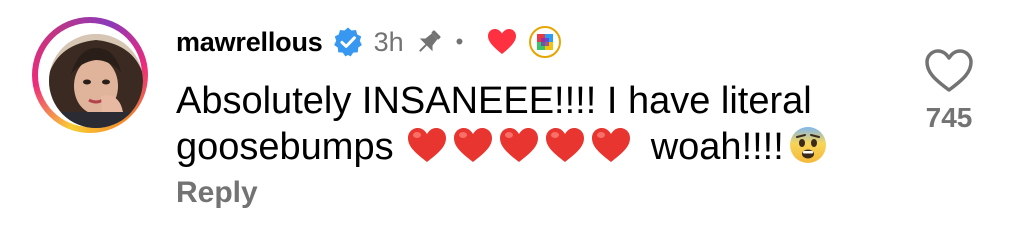 The image size is (1024, 242). Describe the element at coordinates (369, 42) in the screenshot. I see `comment-header: mawrellous 3h •` at that location.